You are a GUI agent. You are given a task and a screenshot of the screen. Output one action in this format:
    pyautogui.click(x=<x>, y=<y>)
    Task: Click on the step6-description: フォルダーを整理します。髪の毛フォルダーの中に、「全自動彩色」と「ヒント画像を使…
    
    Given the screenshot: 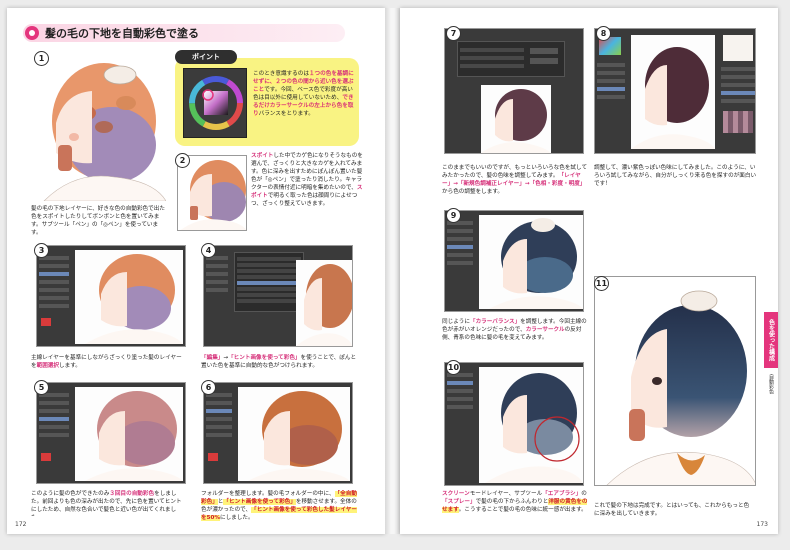 What is the action you would take?
    pyautogui.click(x=279, y=506)
    